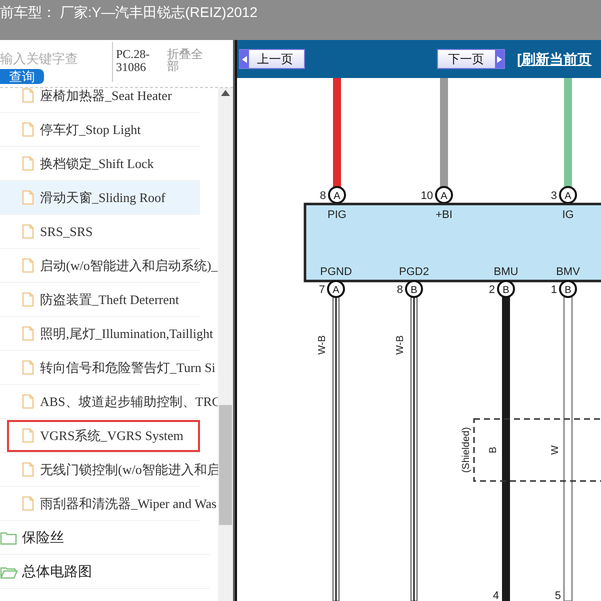  I want to click on wire-color-label: W, so click(555, 450).